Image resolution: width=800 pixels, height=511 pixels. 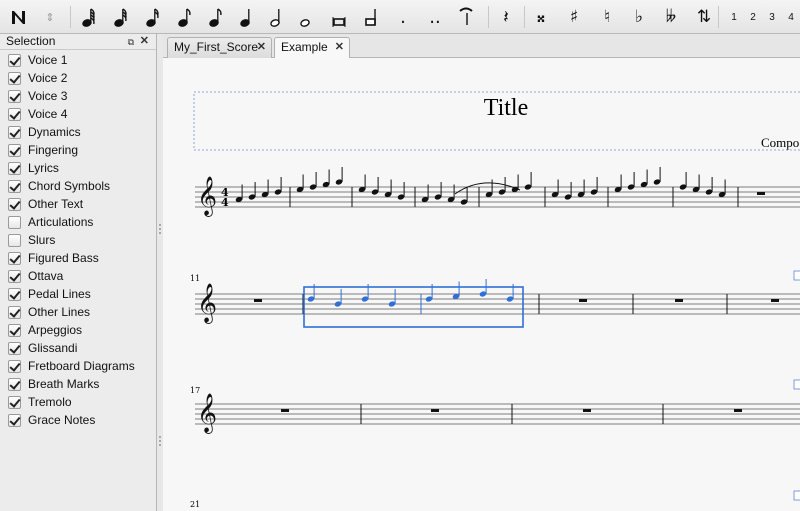 What do you see at coordinates (153, 17) in the screenshot?
I see `16th-note-icon` at bounding box center [153, 17].